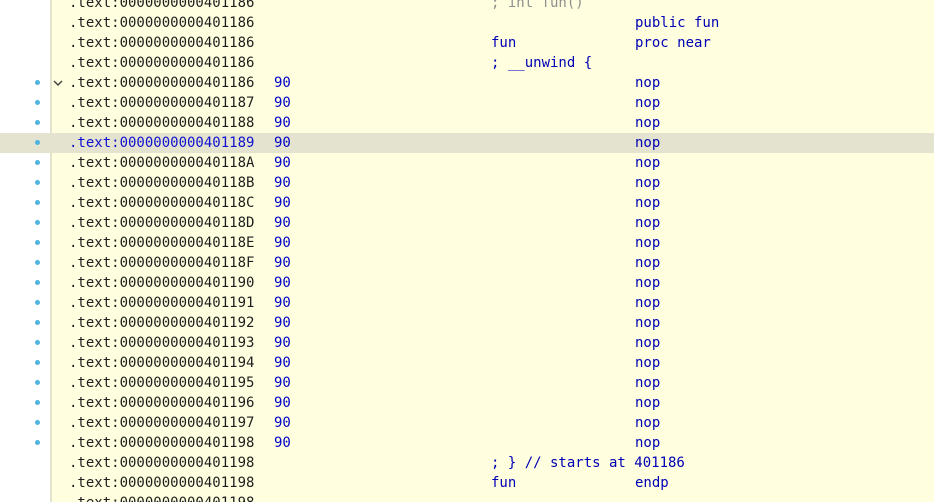 This screenshot has height=502, width=934. Describe the element at coordinates (467, 143) in the screenshot. I see `listing-row: .text:0000000000401189 90 nop` at that location.